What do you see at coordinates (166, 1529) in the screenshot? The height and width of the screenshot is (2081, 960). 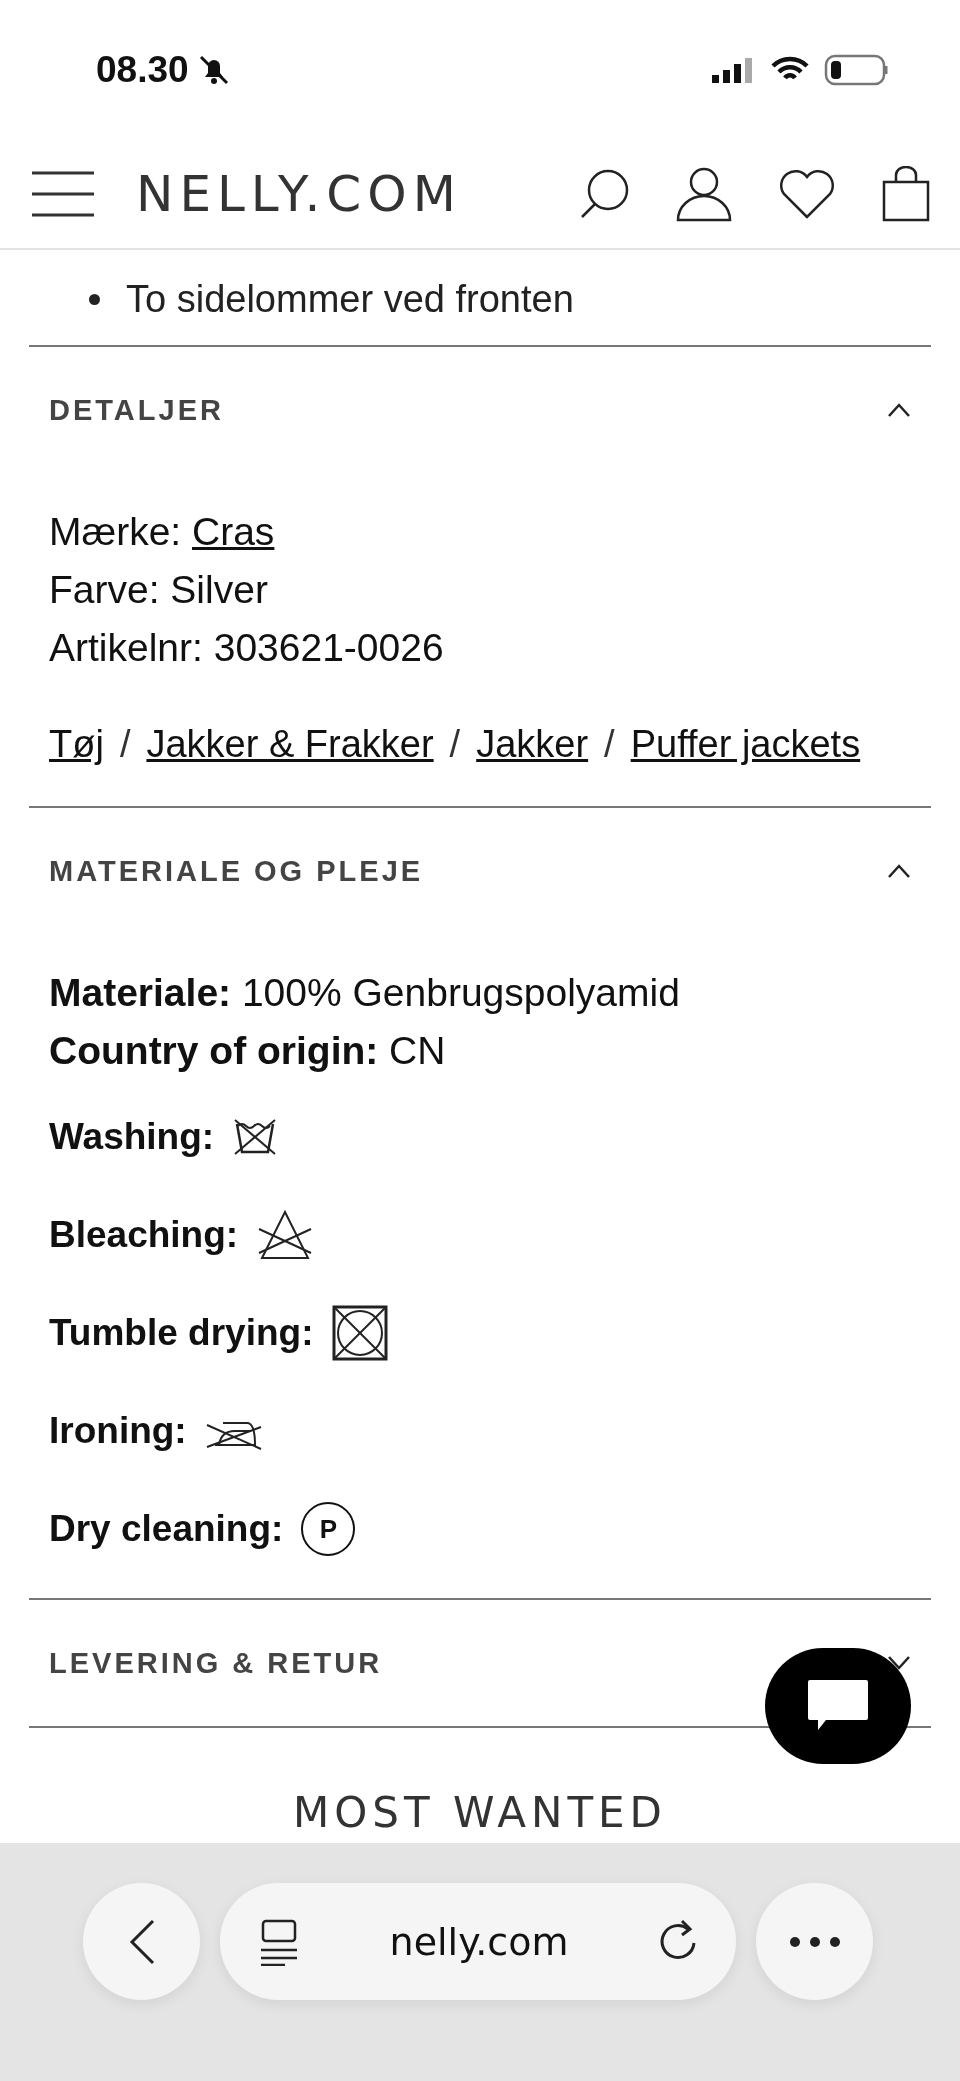 I see `care-label: Dry cleaning:` at bounding box center [166, 1529].